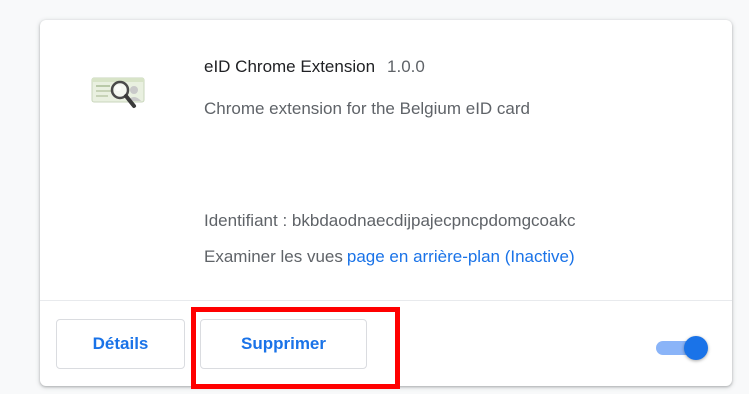 The height and width of the screenshot is (394, 749). I want to click on extension-enable-toggle, so click(682, 347).